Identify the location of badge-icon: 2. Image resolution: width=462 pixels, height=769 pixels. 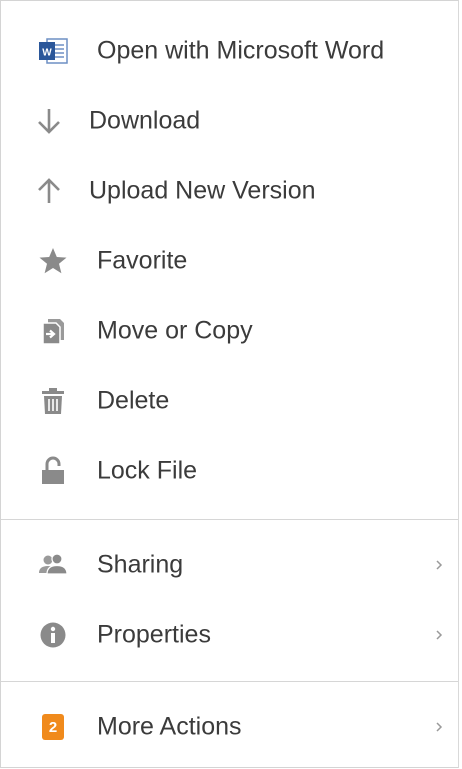
(53, 727).